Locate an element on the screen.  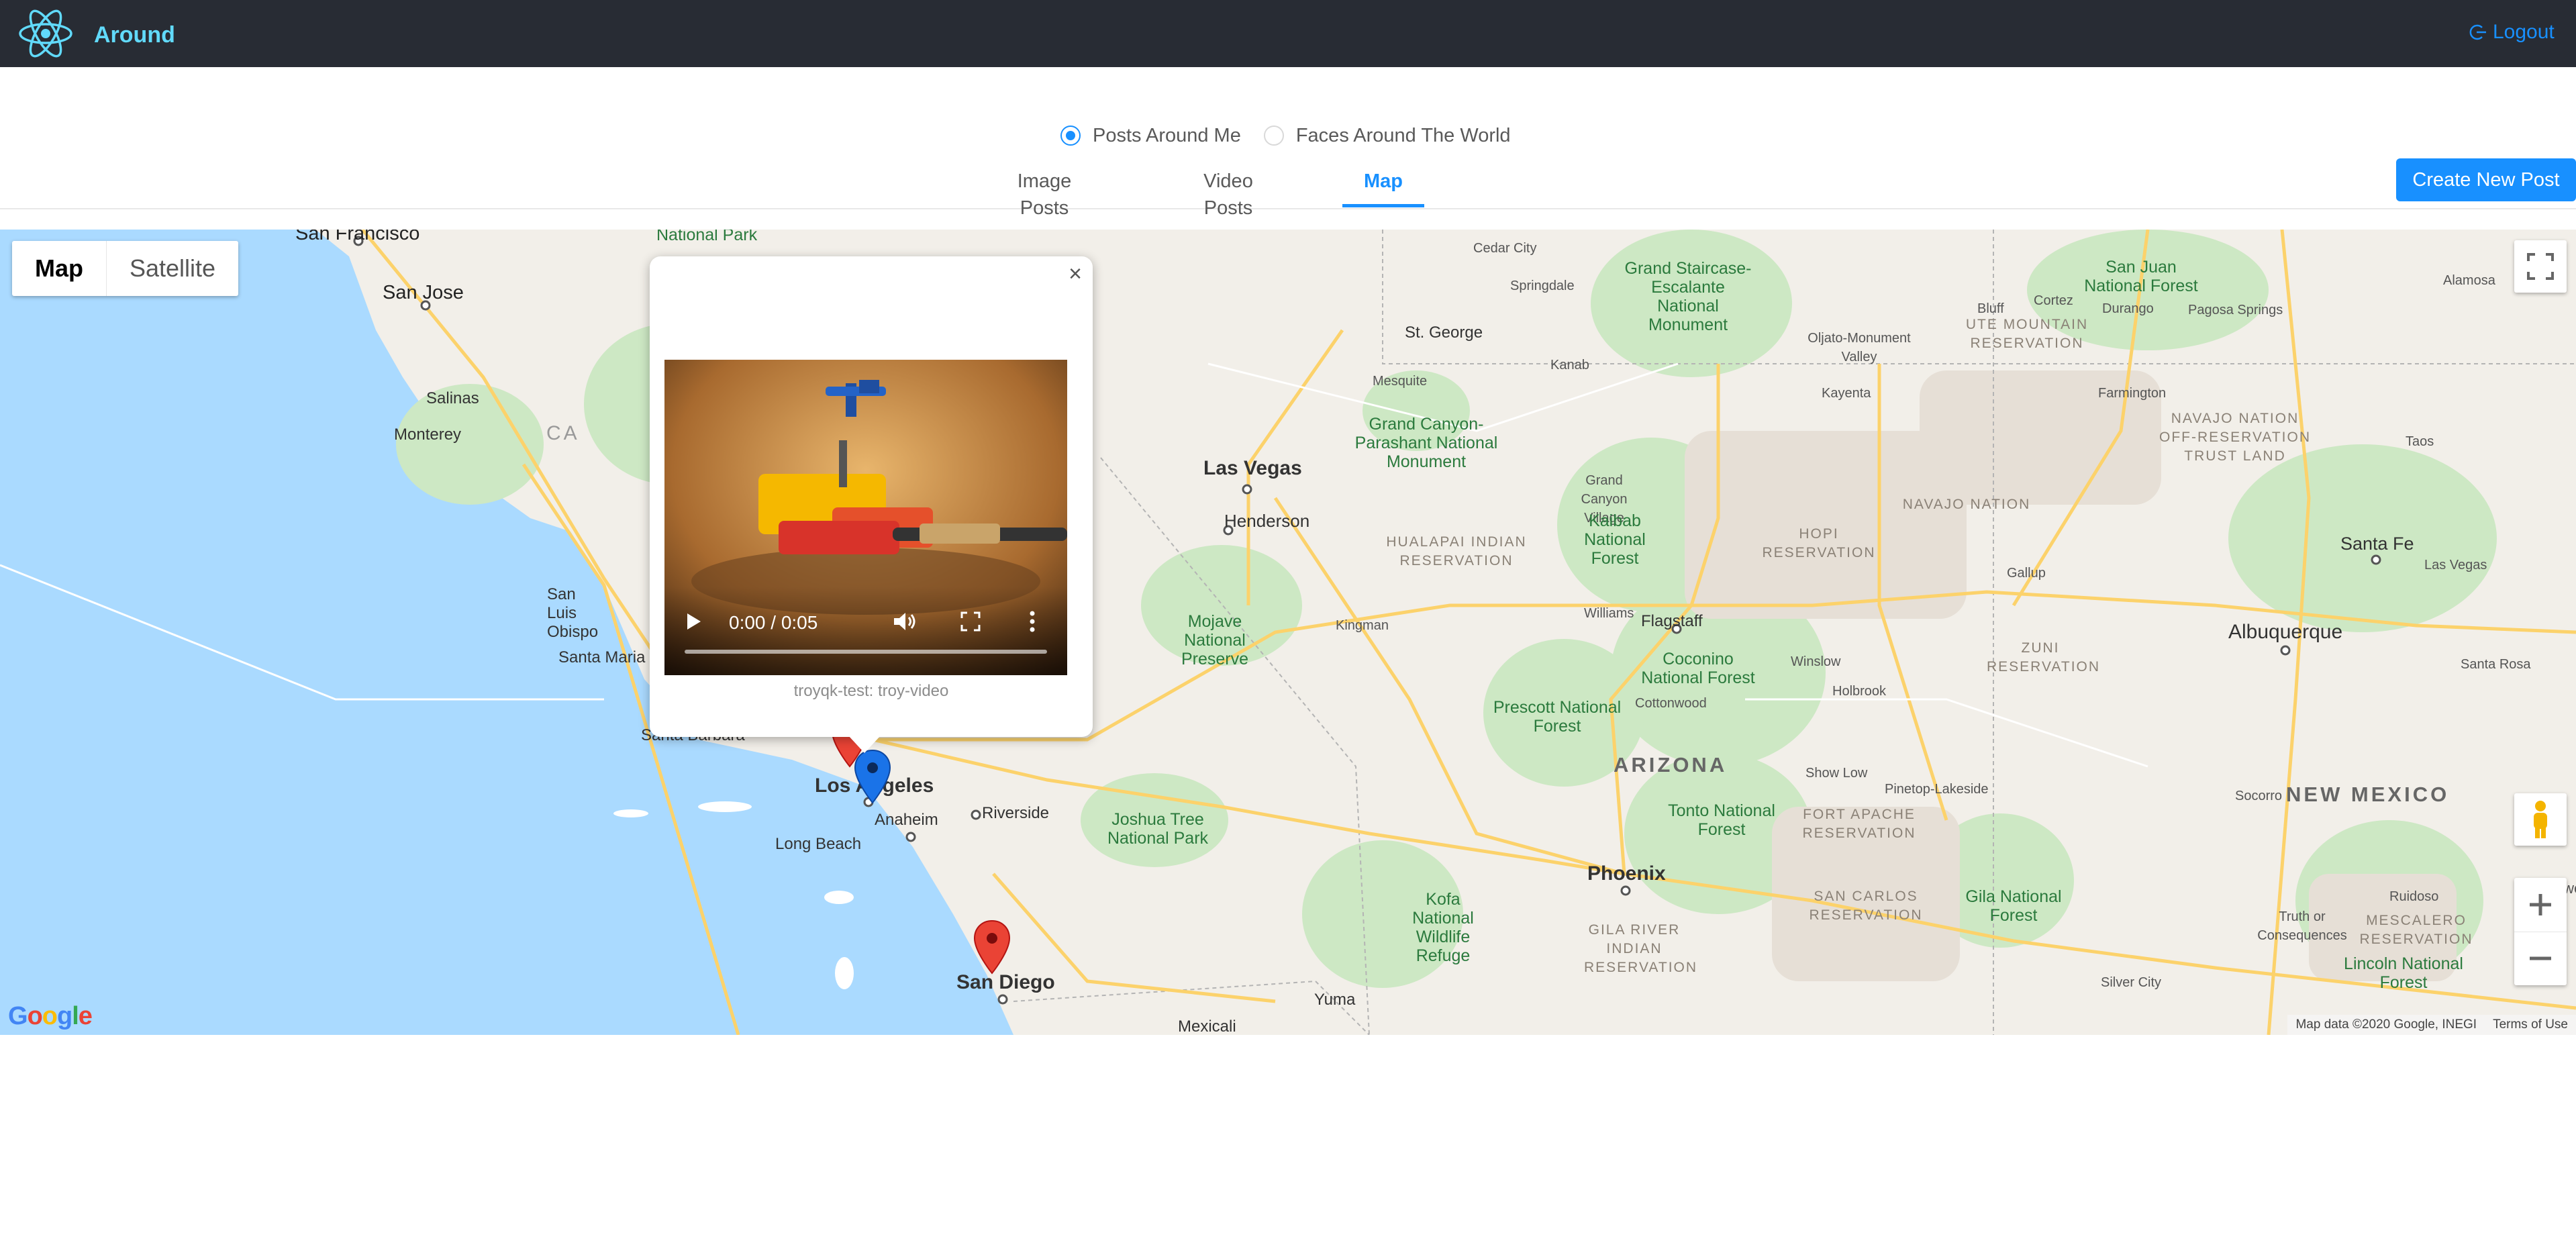
map-label-kofa: Kofa National Wildlife Refuge is located at coordinates (1443, 927).